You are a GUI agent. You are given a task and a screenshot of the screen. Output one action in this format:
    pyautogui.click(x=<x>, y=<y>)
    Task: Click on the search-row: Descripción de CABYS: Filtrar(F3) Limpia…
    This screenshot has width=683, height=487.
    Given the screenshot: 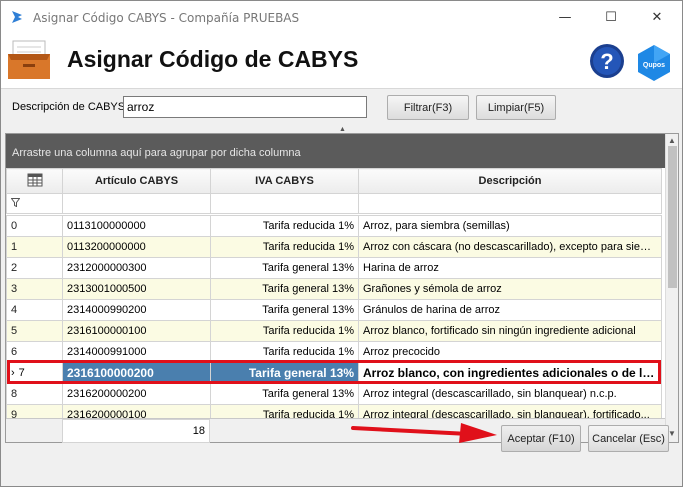 What is the action you would take?
    pyautogui.click(x=341, y=107)
    